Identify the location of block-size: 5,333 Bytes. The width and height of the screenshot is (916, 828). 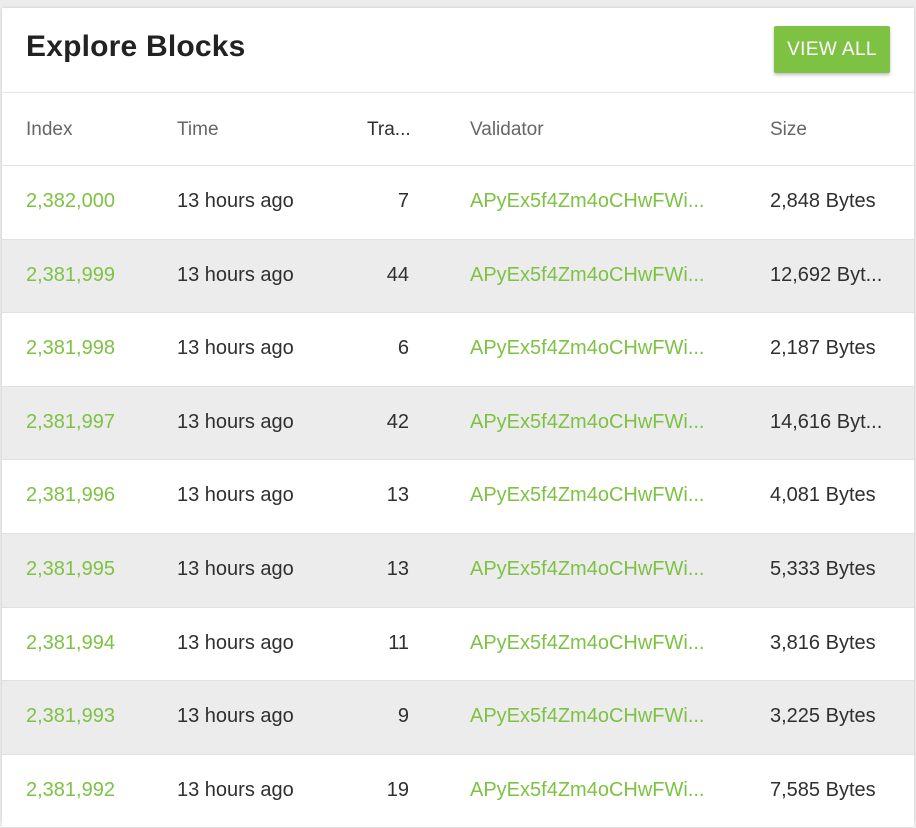
(823, 568).